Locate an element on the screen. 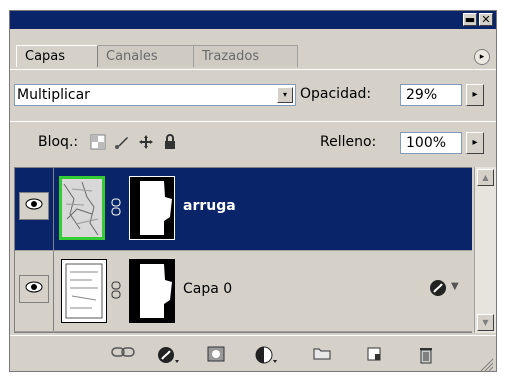  layer-name: arruga is located at coordinates (209, 206).